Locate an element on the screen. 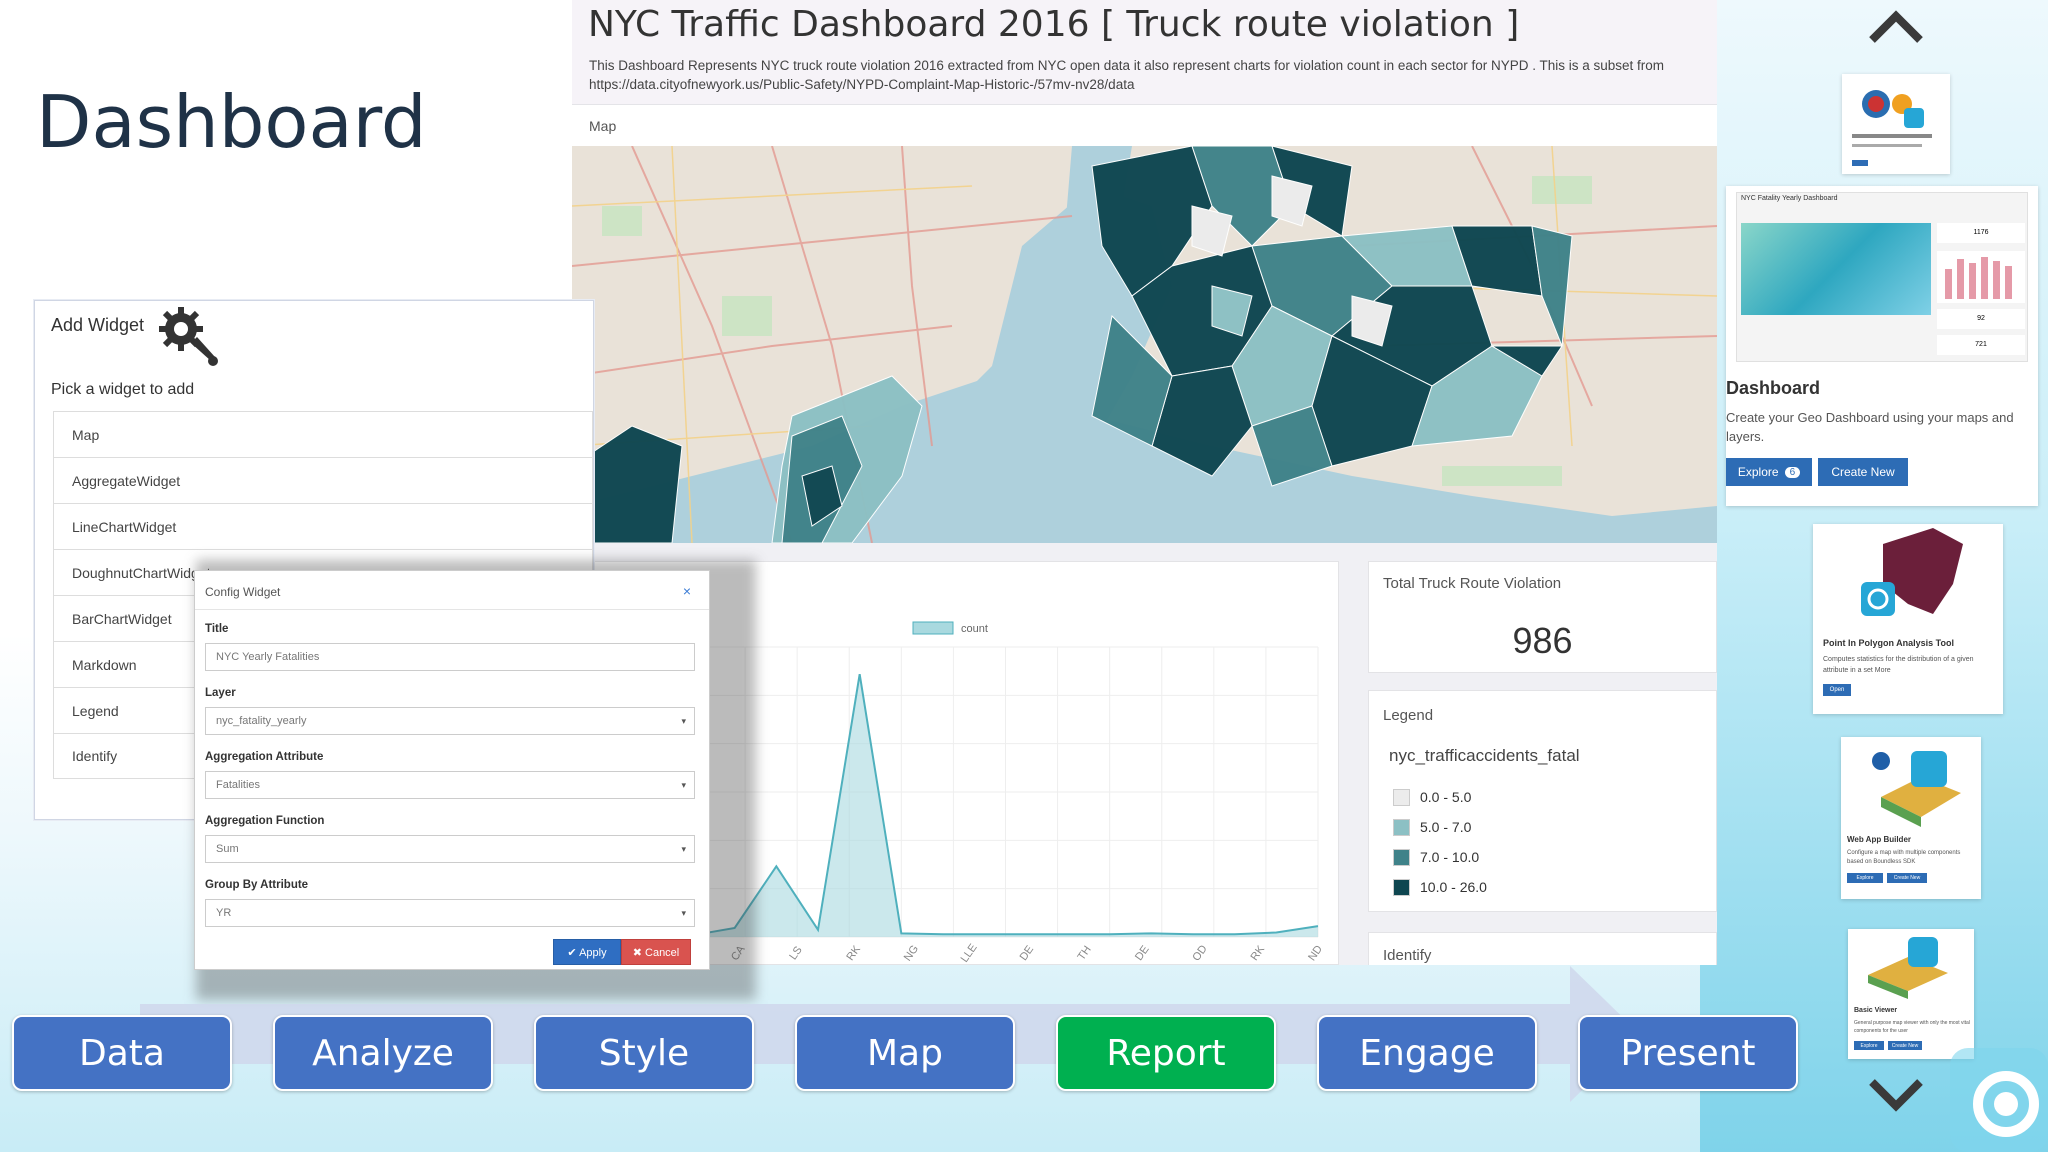 The image size is (2048, 1152). carousel-thumb-geo-app is located at coordinates (1896, 124).